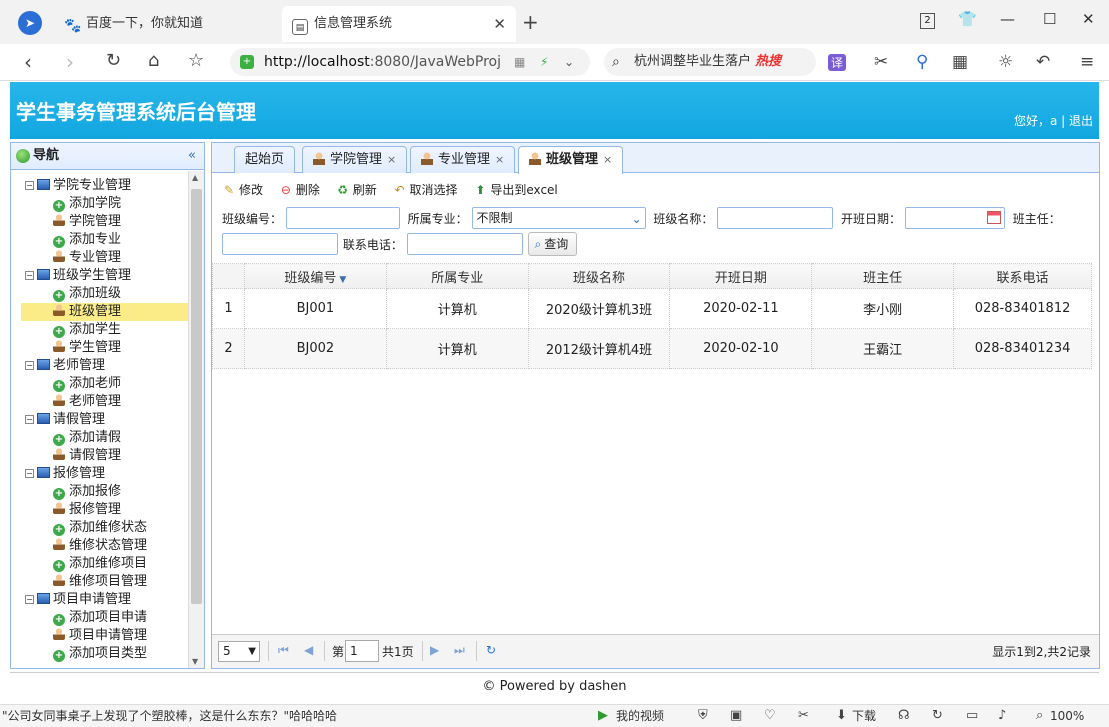  What do you see at coordinates (315, 276) in the screenshot?
I see `column-header: 班级编号 ▼` at bounding box center [315, 276].